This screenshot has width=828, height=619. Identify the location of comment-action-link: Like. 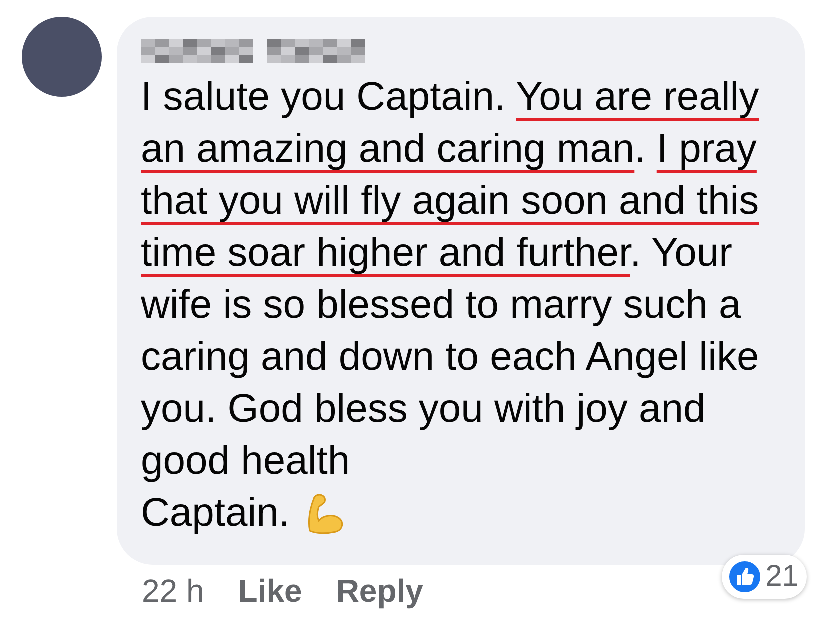
(270, 591).